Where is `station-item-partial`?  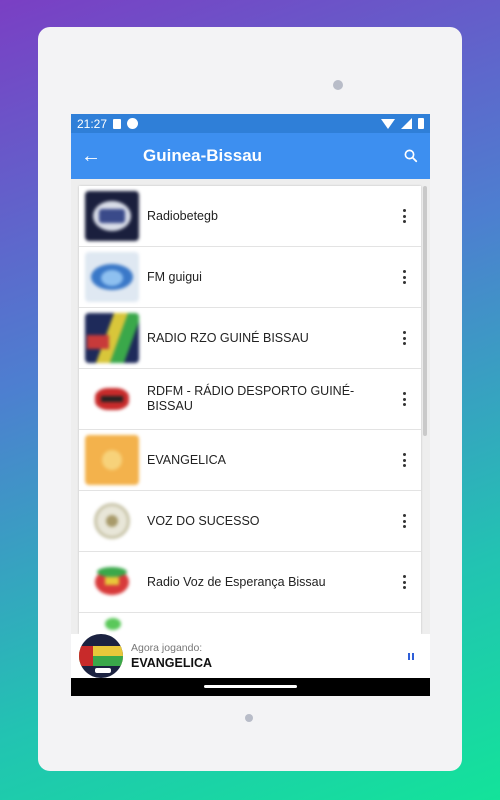
station-item-partial is located at coordinates (250, 623).